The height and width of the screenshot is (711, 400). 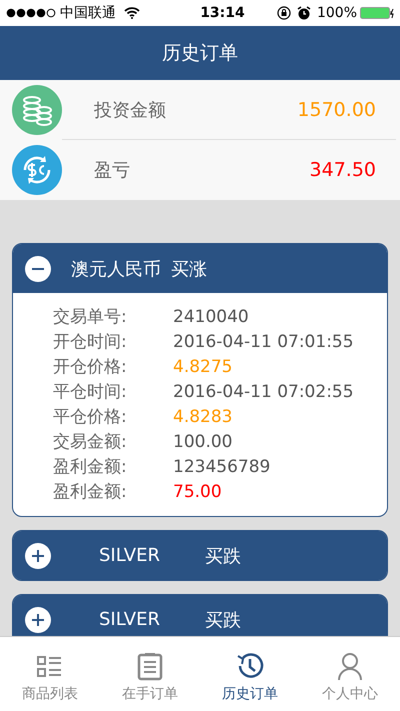 I want to click on tab-button: 历史订单, so click(x=250, y=674).